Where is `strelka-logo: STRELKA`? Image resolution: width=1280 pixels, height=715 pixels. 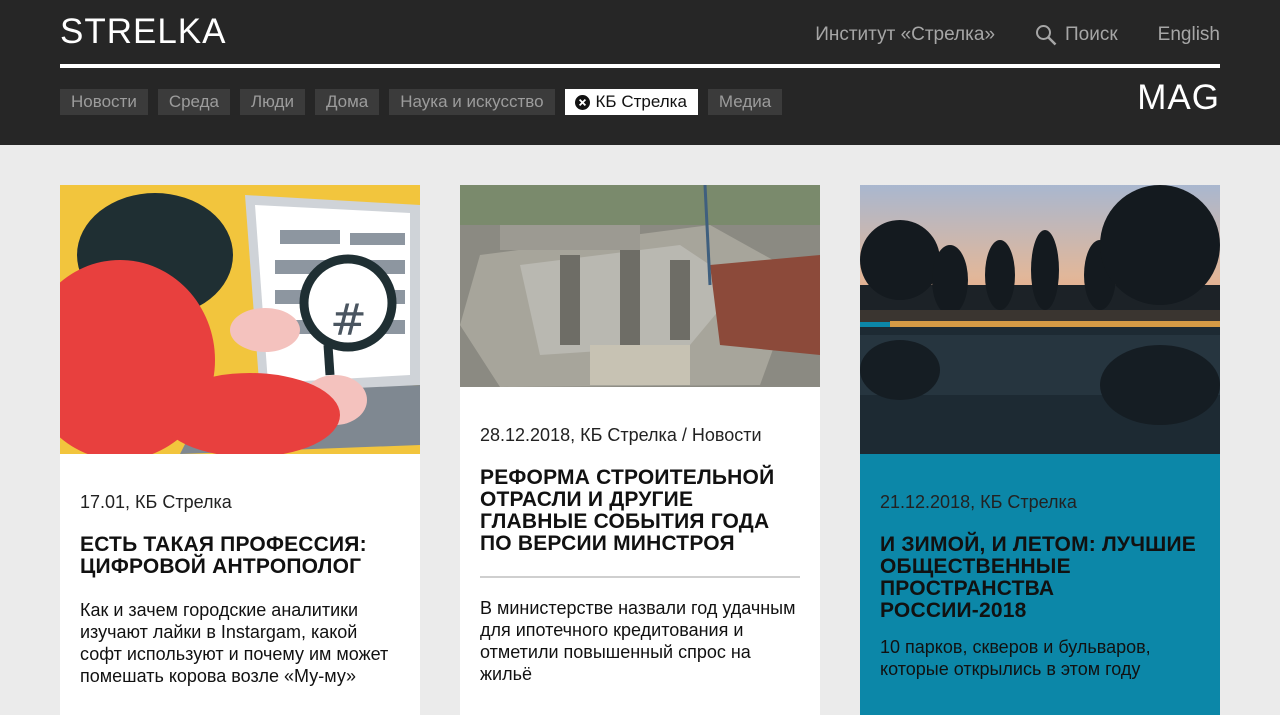 strelka-logo: STRELKA is located at coordinates (143, 32).